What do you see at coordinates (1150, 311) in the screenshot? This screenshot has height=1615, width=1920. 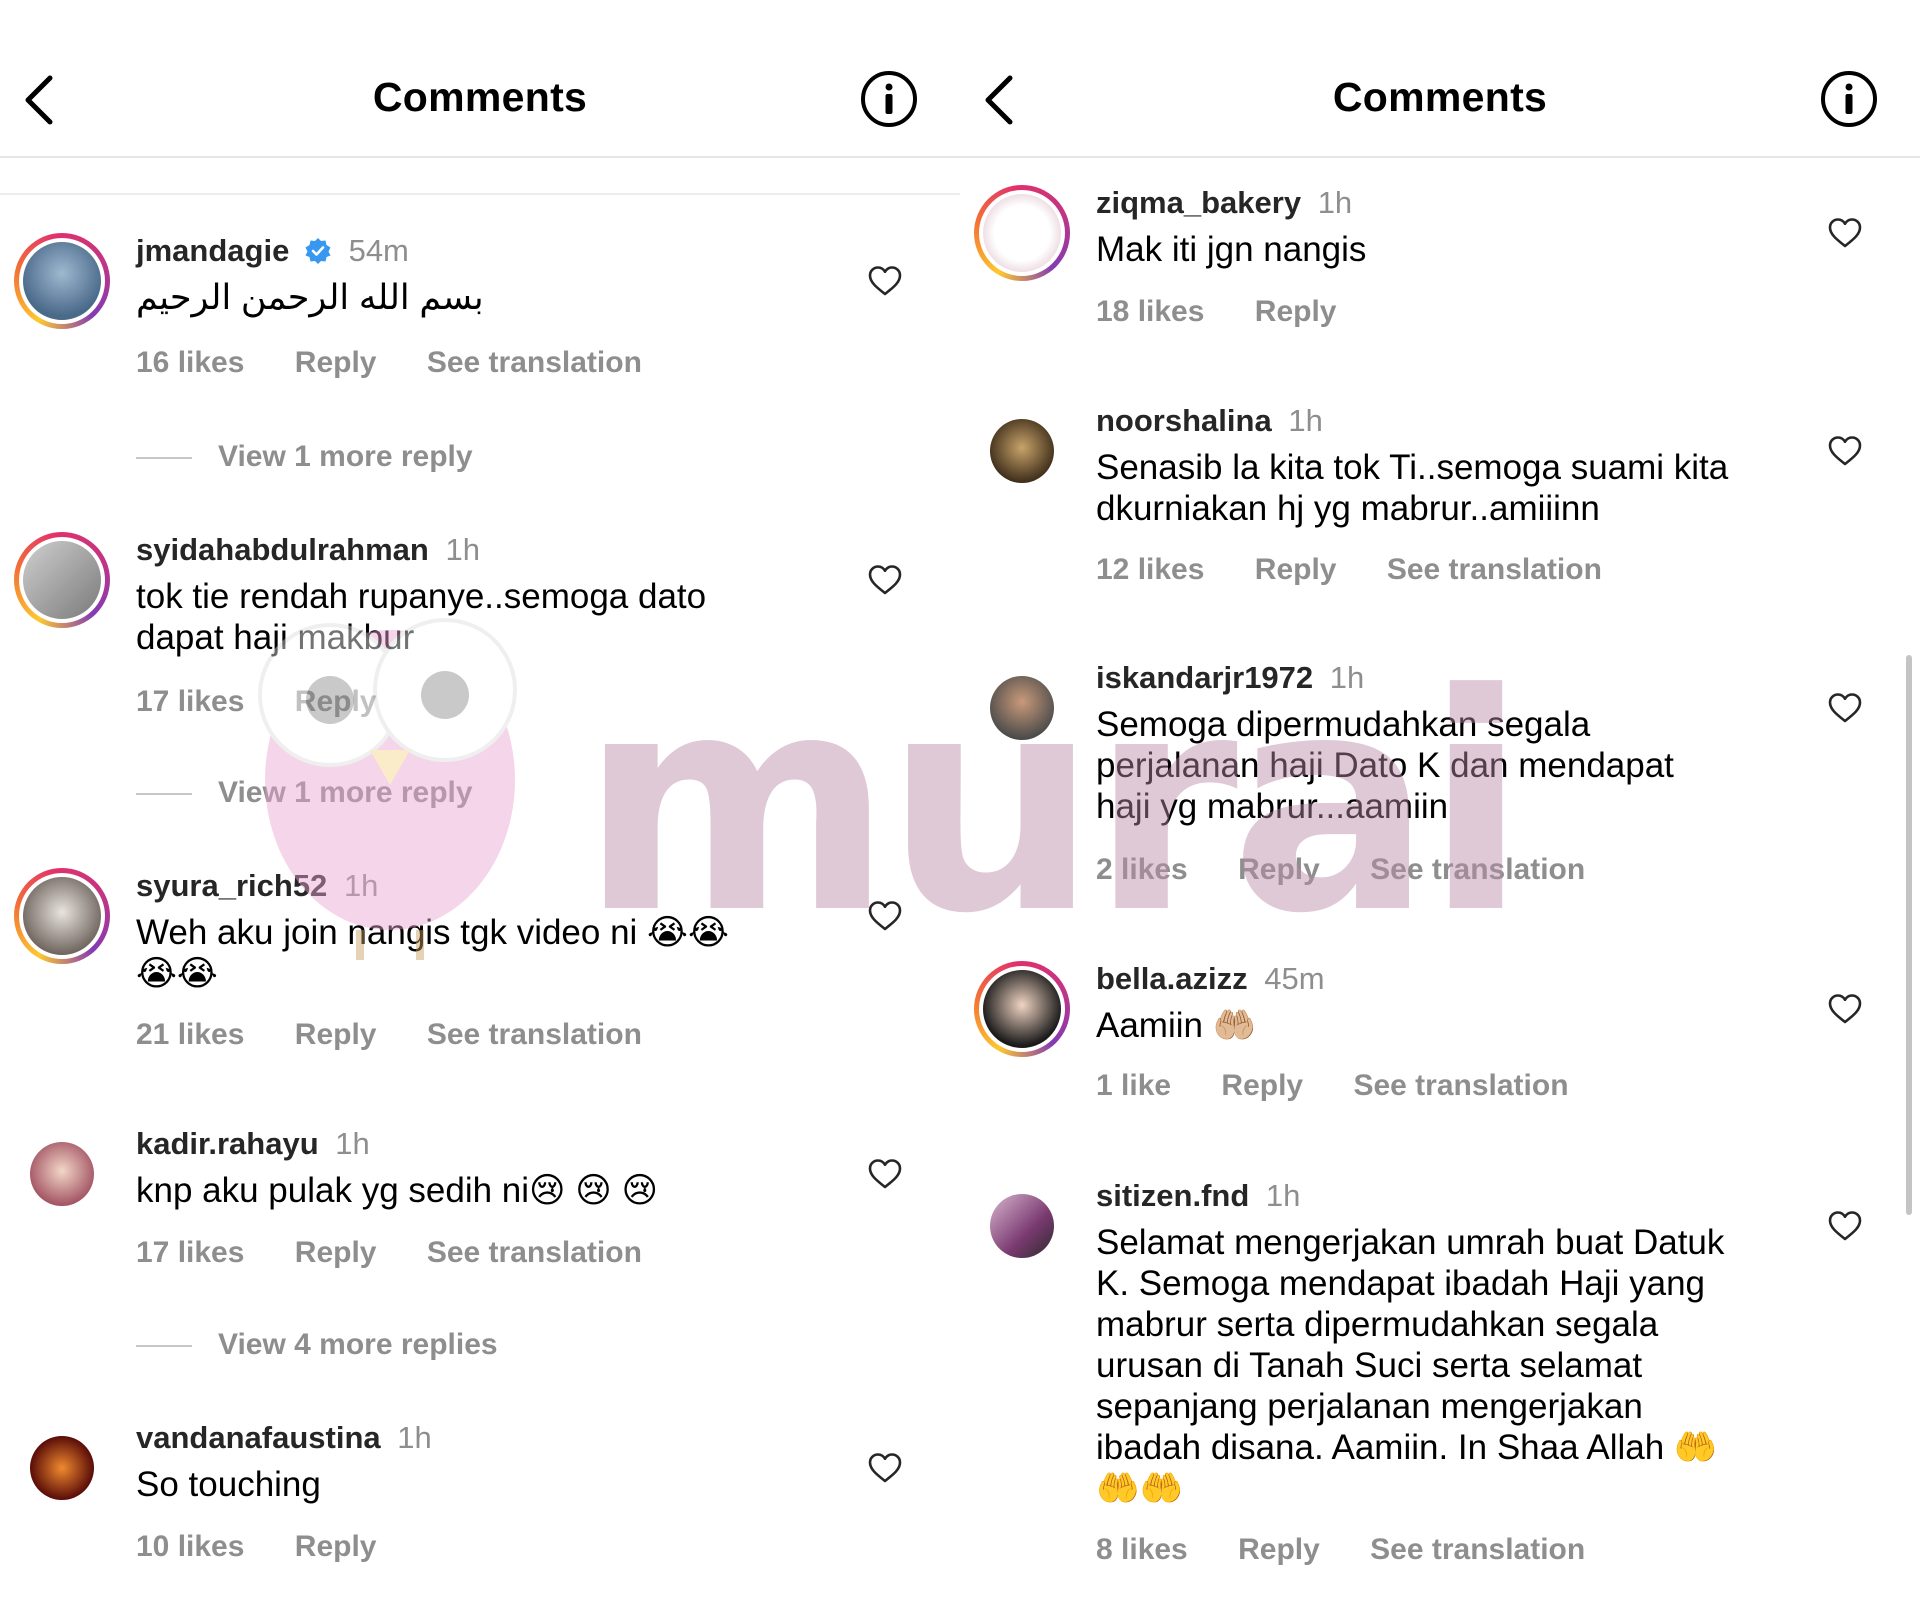 I see `likes-count: 18 likes` at bounding box center [1150, 311].